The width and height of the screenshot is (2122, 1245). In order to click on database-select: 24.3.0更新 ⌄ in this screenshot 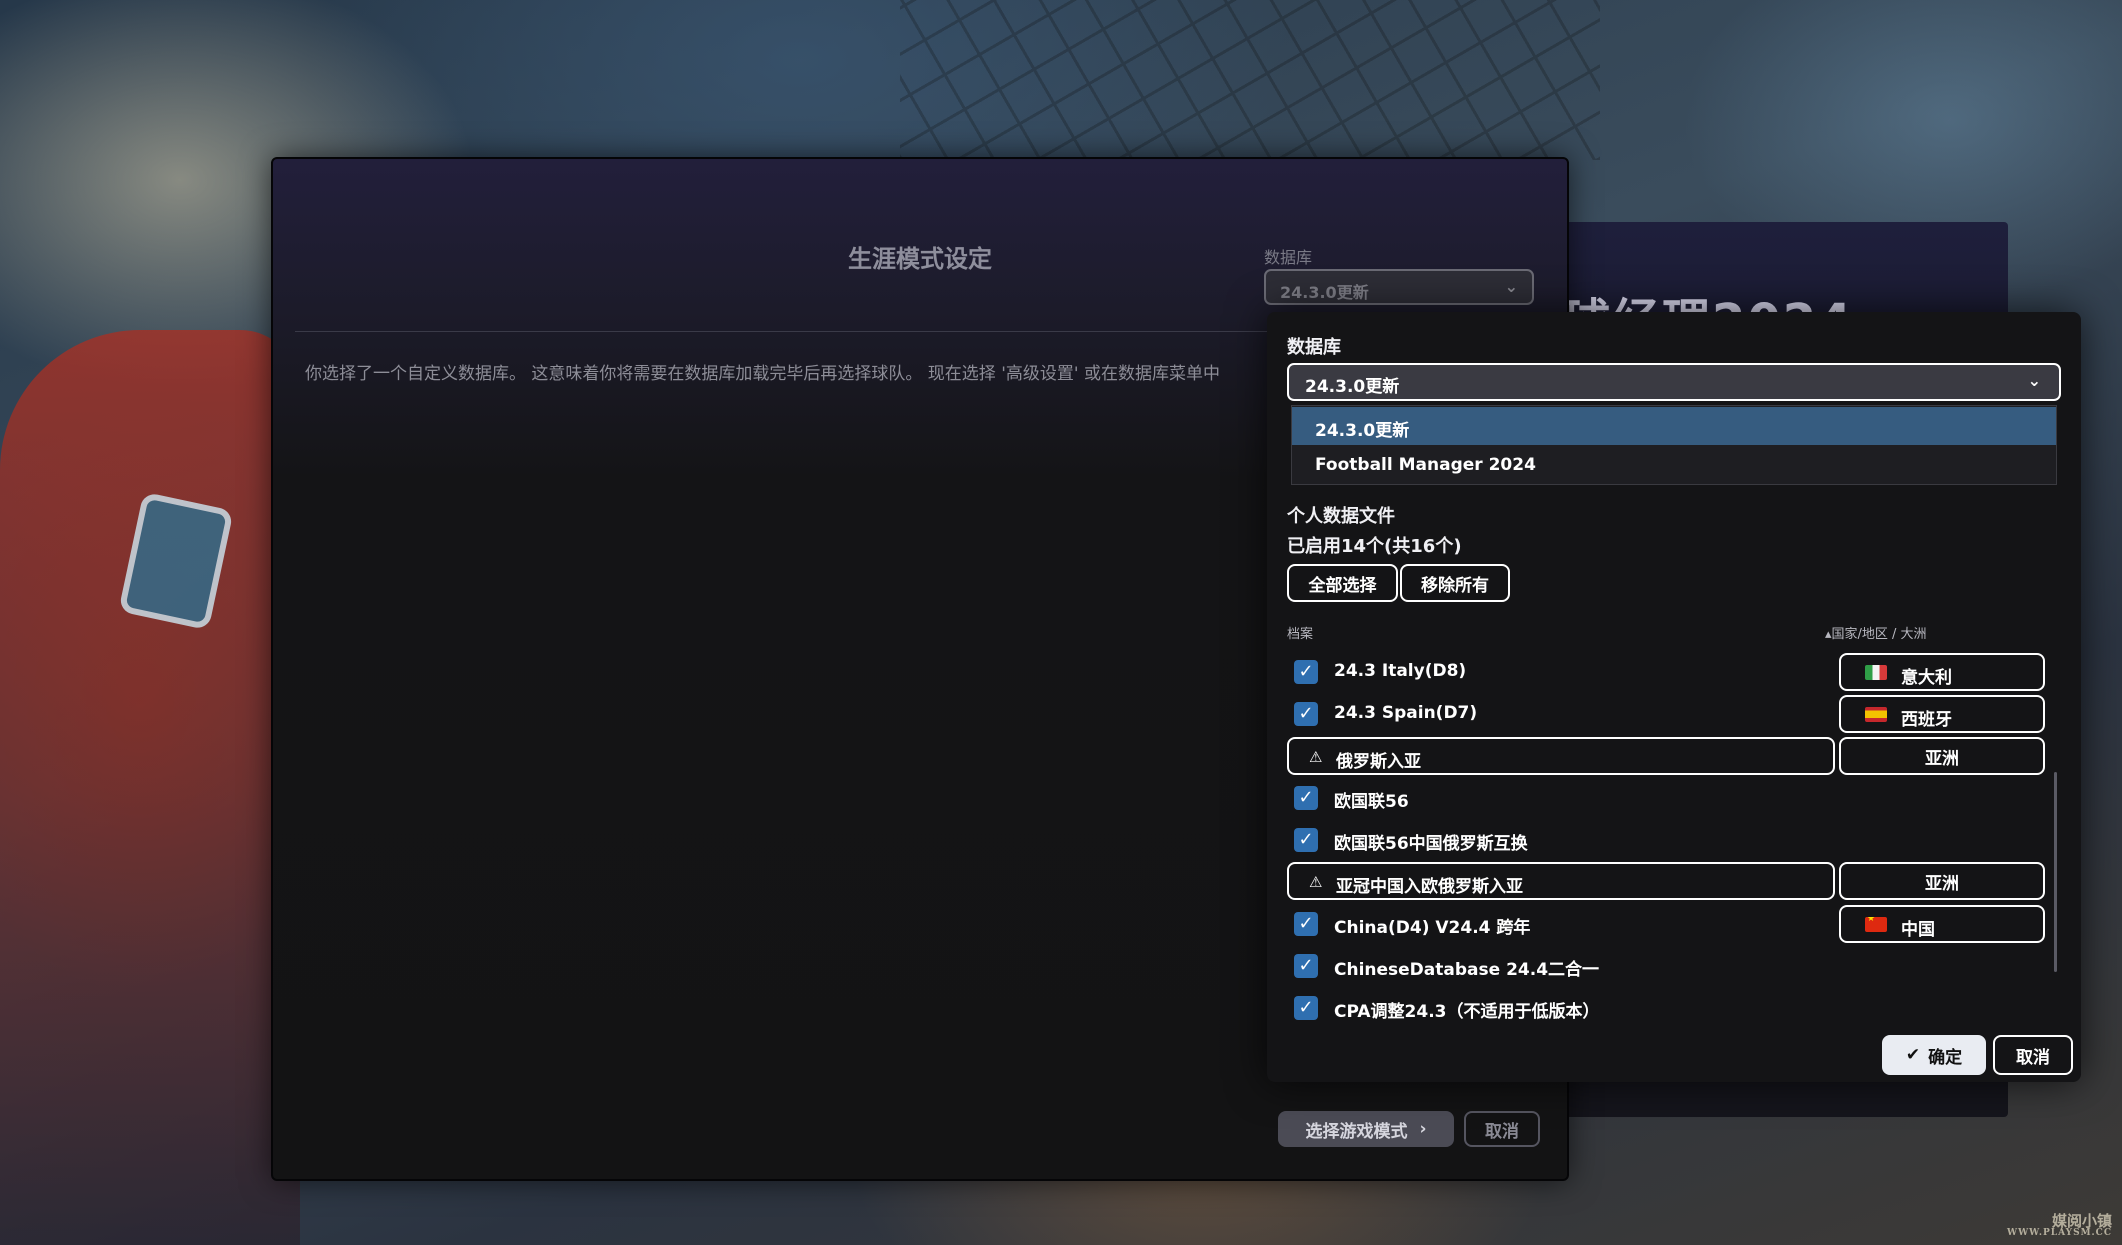, I will do `click(1399, 287)`.